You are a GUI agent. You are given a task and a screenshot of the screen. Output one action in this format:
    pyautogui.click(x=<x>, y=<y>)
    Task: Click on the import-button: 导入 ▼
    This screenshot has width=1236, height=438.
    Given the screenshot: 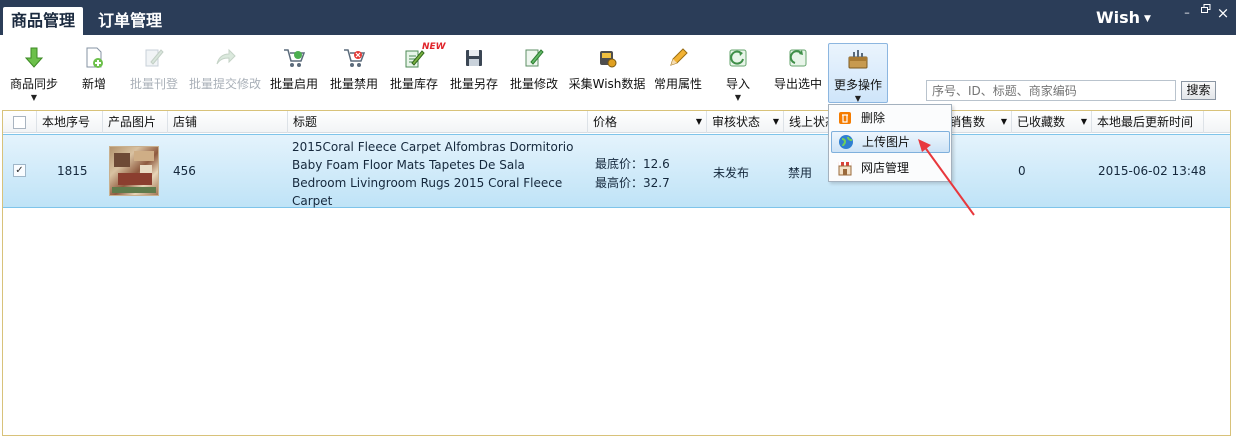 What is the action you would take?
    pyautogui.click(x=738, y=72)
    